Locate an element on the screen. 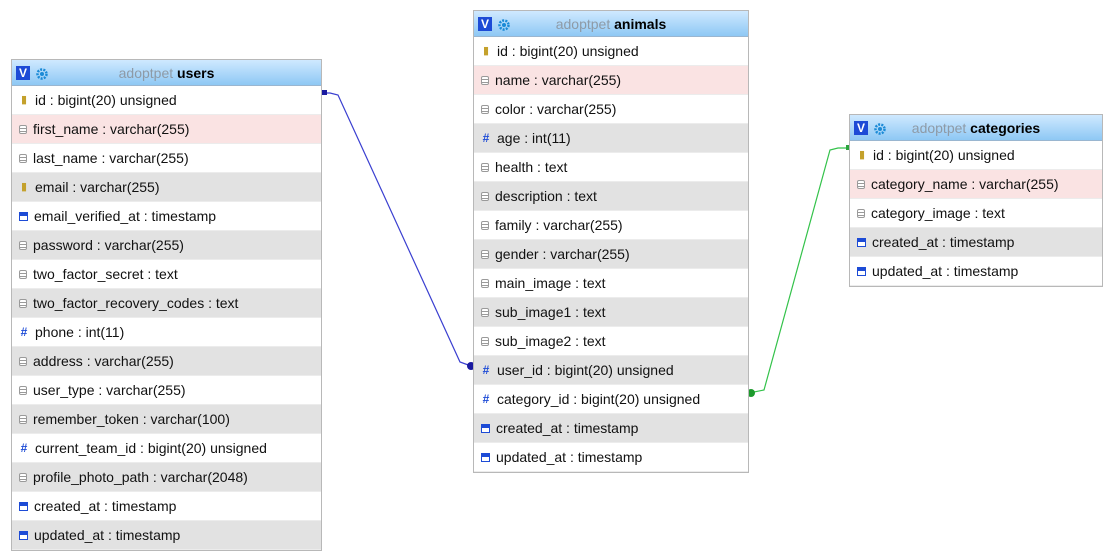 This screenshot has height=551, width=1103. table-header: Vadoptpet categories is located at coordinates (976, 128).